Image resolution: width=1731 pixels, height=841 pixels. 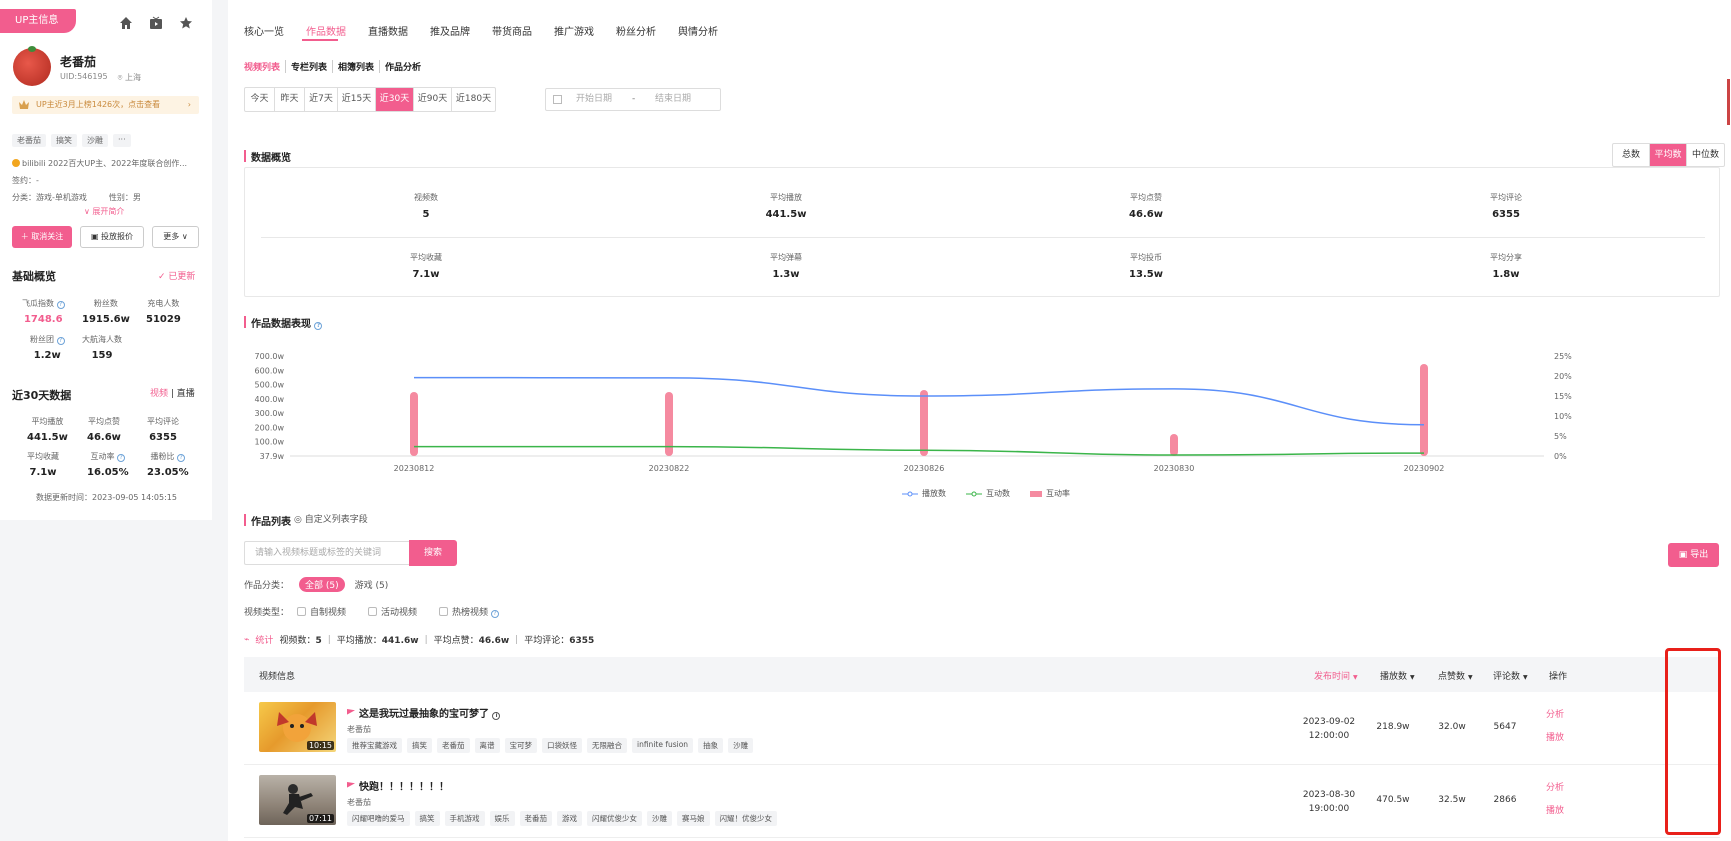 What do you see at coordinates (290, 99) in the screenshot?
I see `range-yesterday: 昨天` at bounding box center [290, 99].